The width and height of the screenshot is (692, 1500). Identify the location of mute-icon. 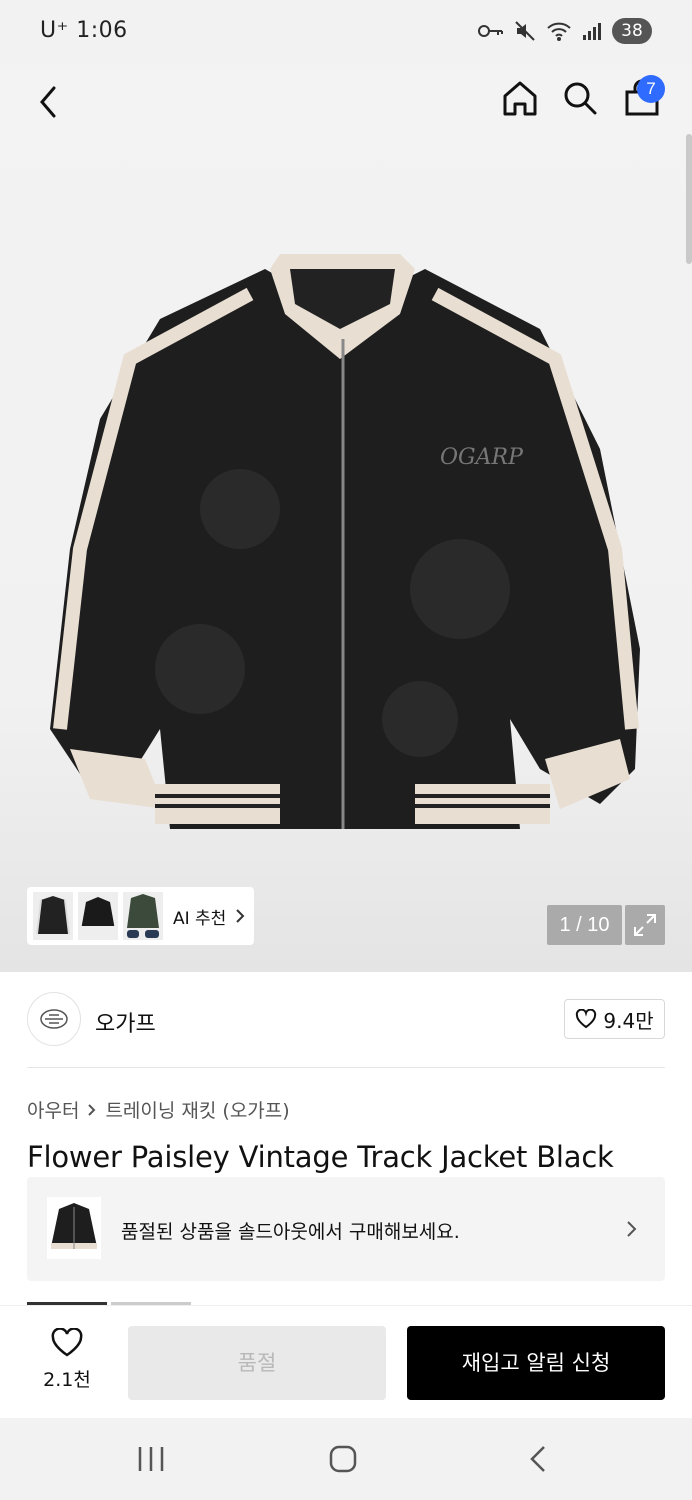
(525, 31).